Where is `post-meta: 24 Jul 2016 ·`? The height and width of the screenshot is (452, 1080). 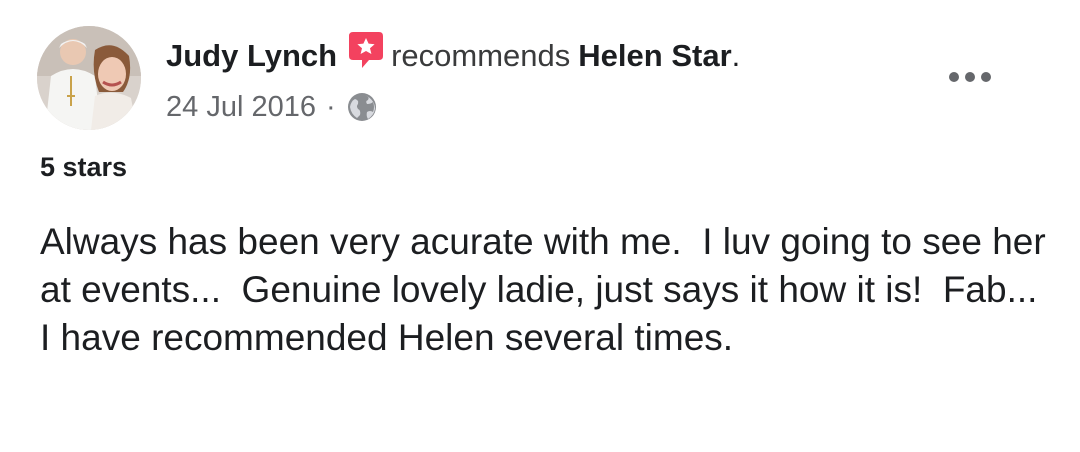 post-meta: 24 Jul 2016 · is located at coordinates (272, 107).